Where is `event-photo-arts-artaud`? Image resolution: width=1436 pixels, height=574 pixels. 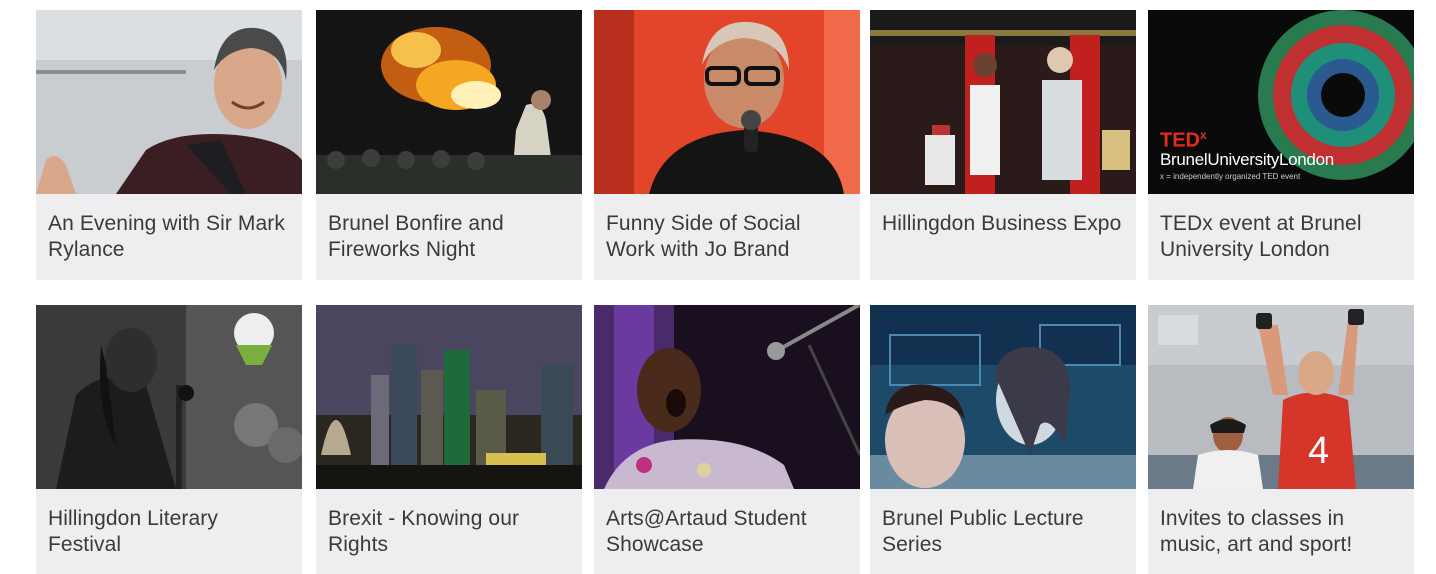 event-photo-arts-artaud is located at coordinates (727, 397).